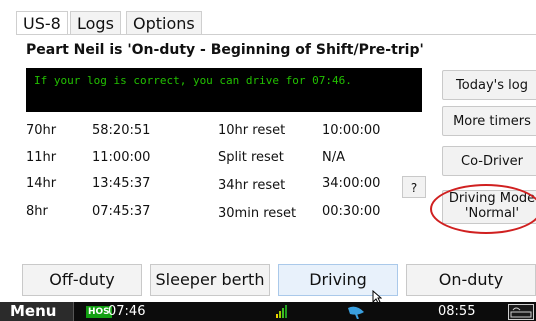  I want to click on tab-options: Options, so click(164, 23).